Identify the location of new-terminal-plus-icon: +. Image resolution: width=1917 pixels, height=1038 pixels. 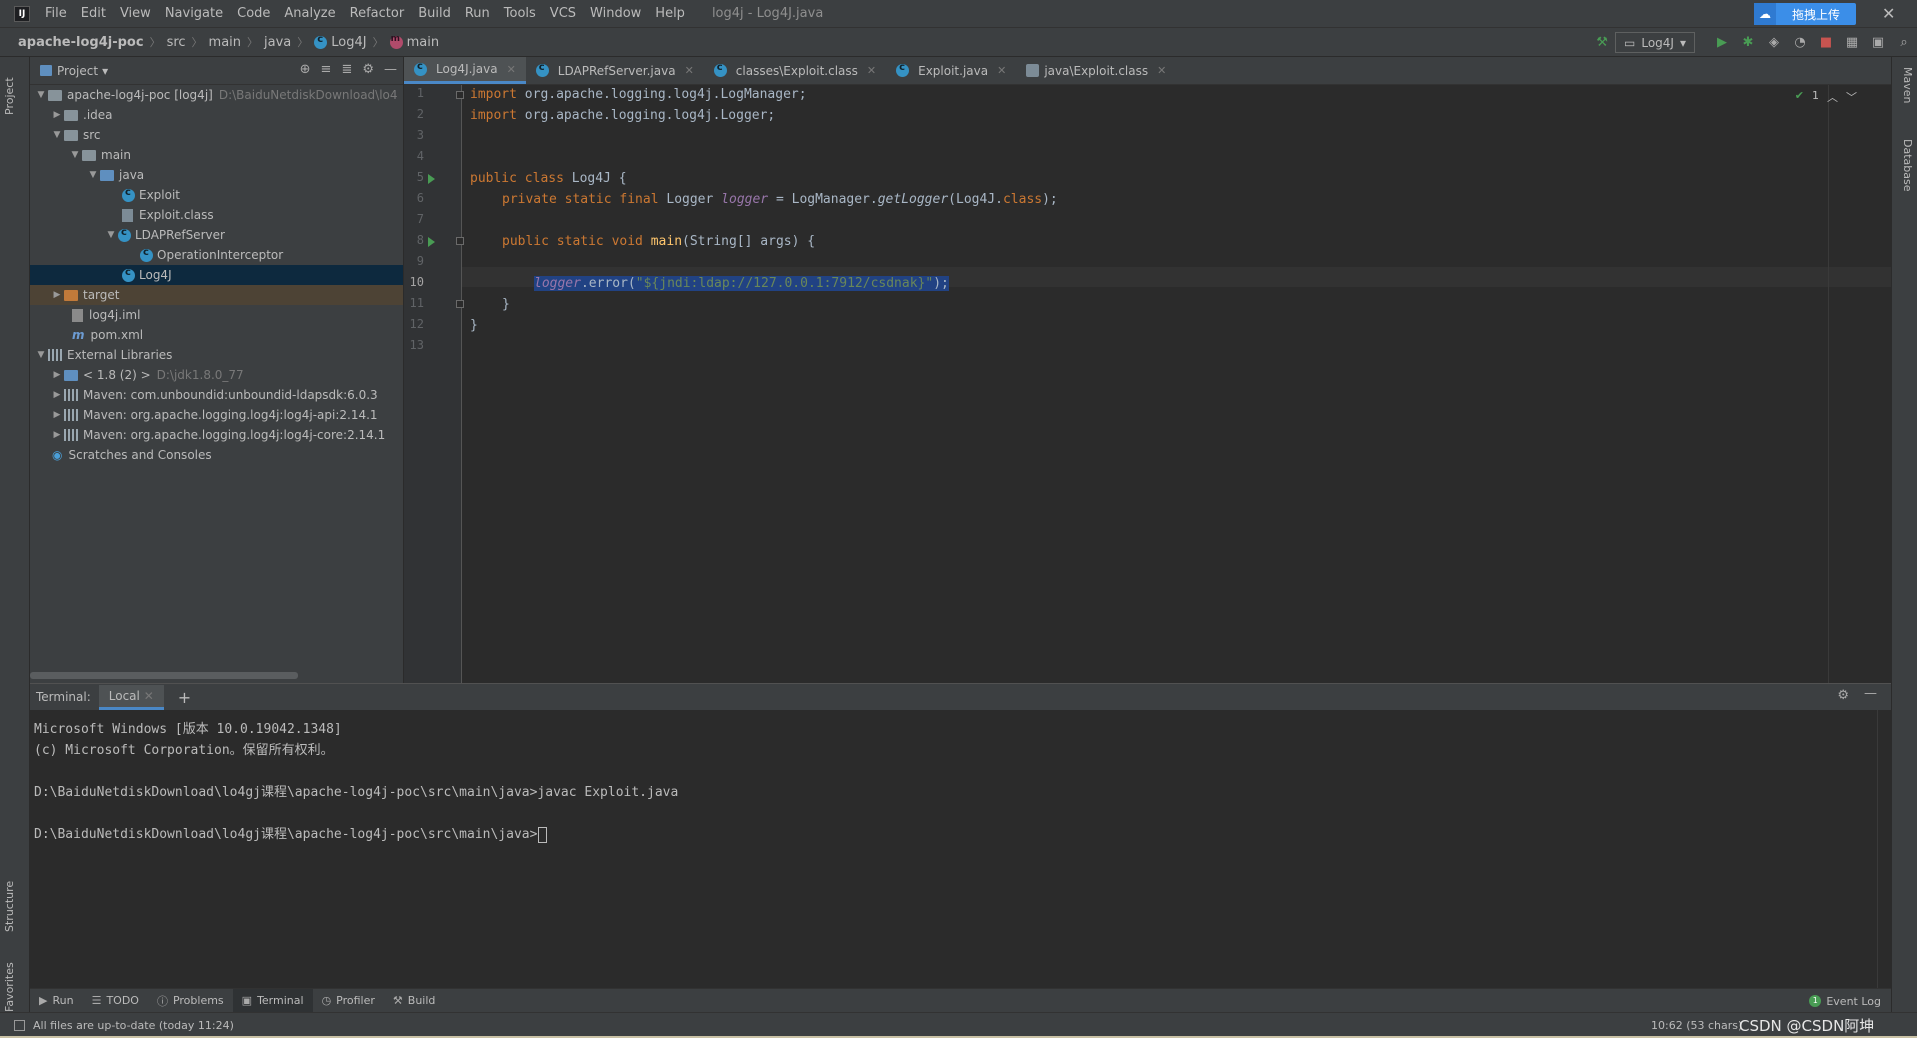
(184, 697).